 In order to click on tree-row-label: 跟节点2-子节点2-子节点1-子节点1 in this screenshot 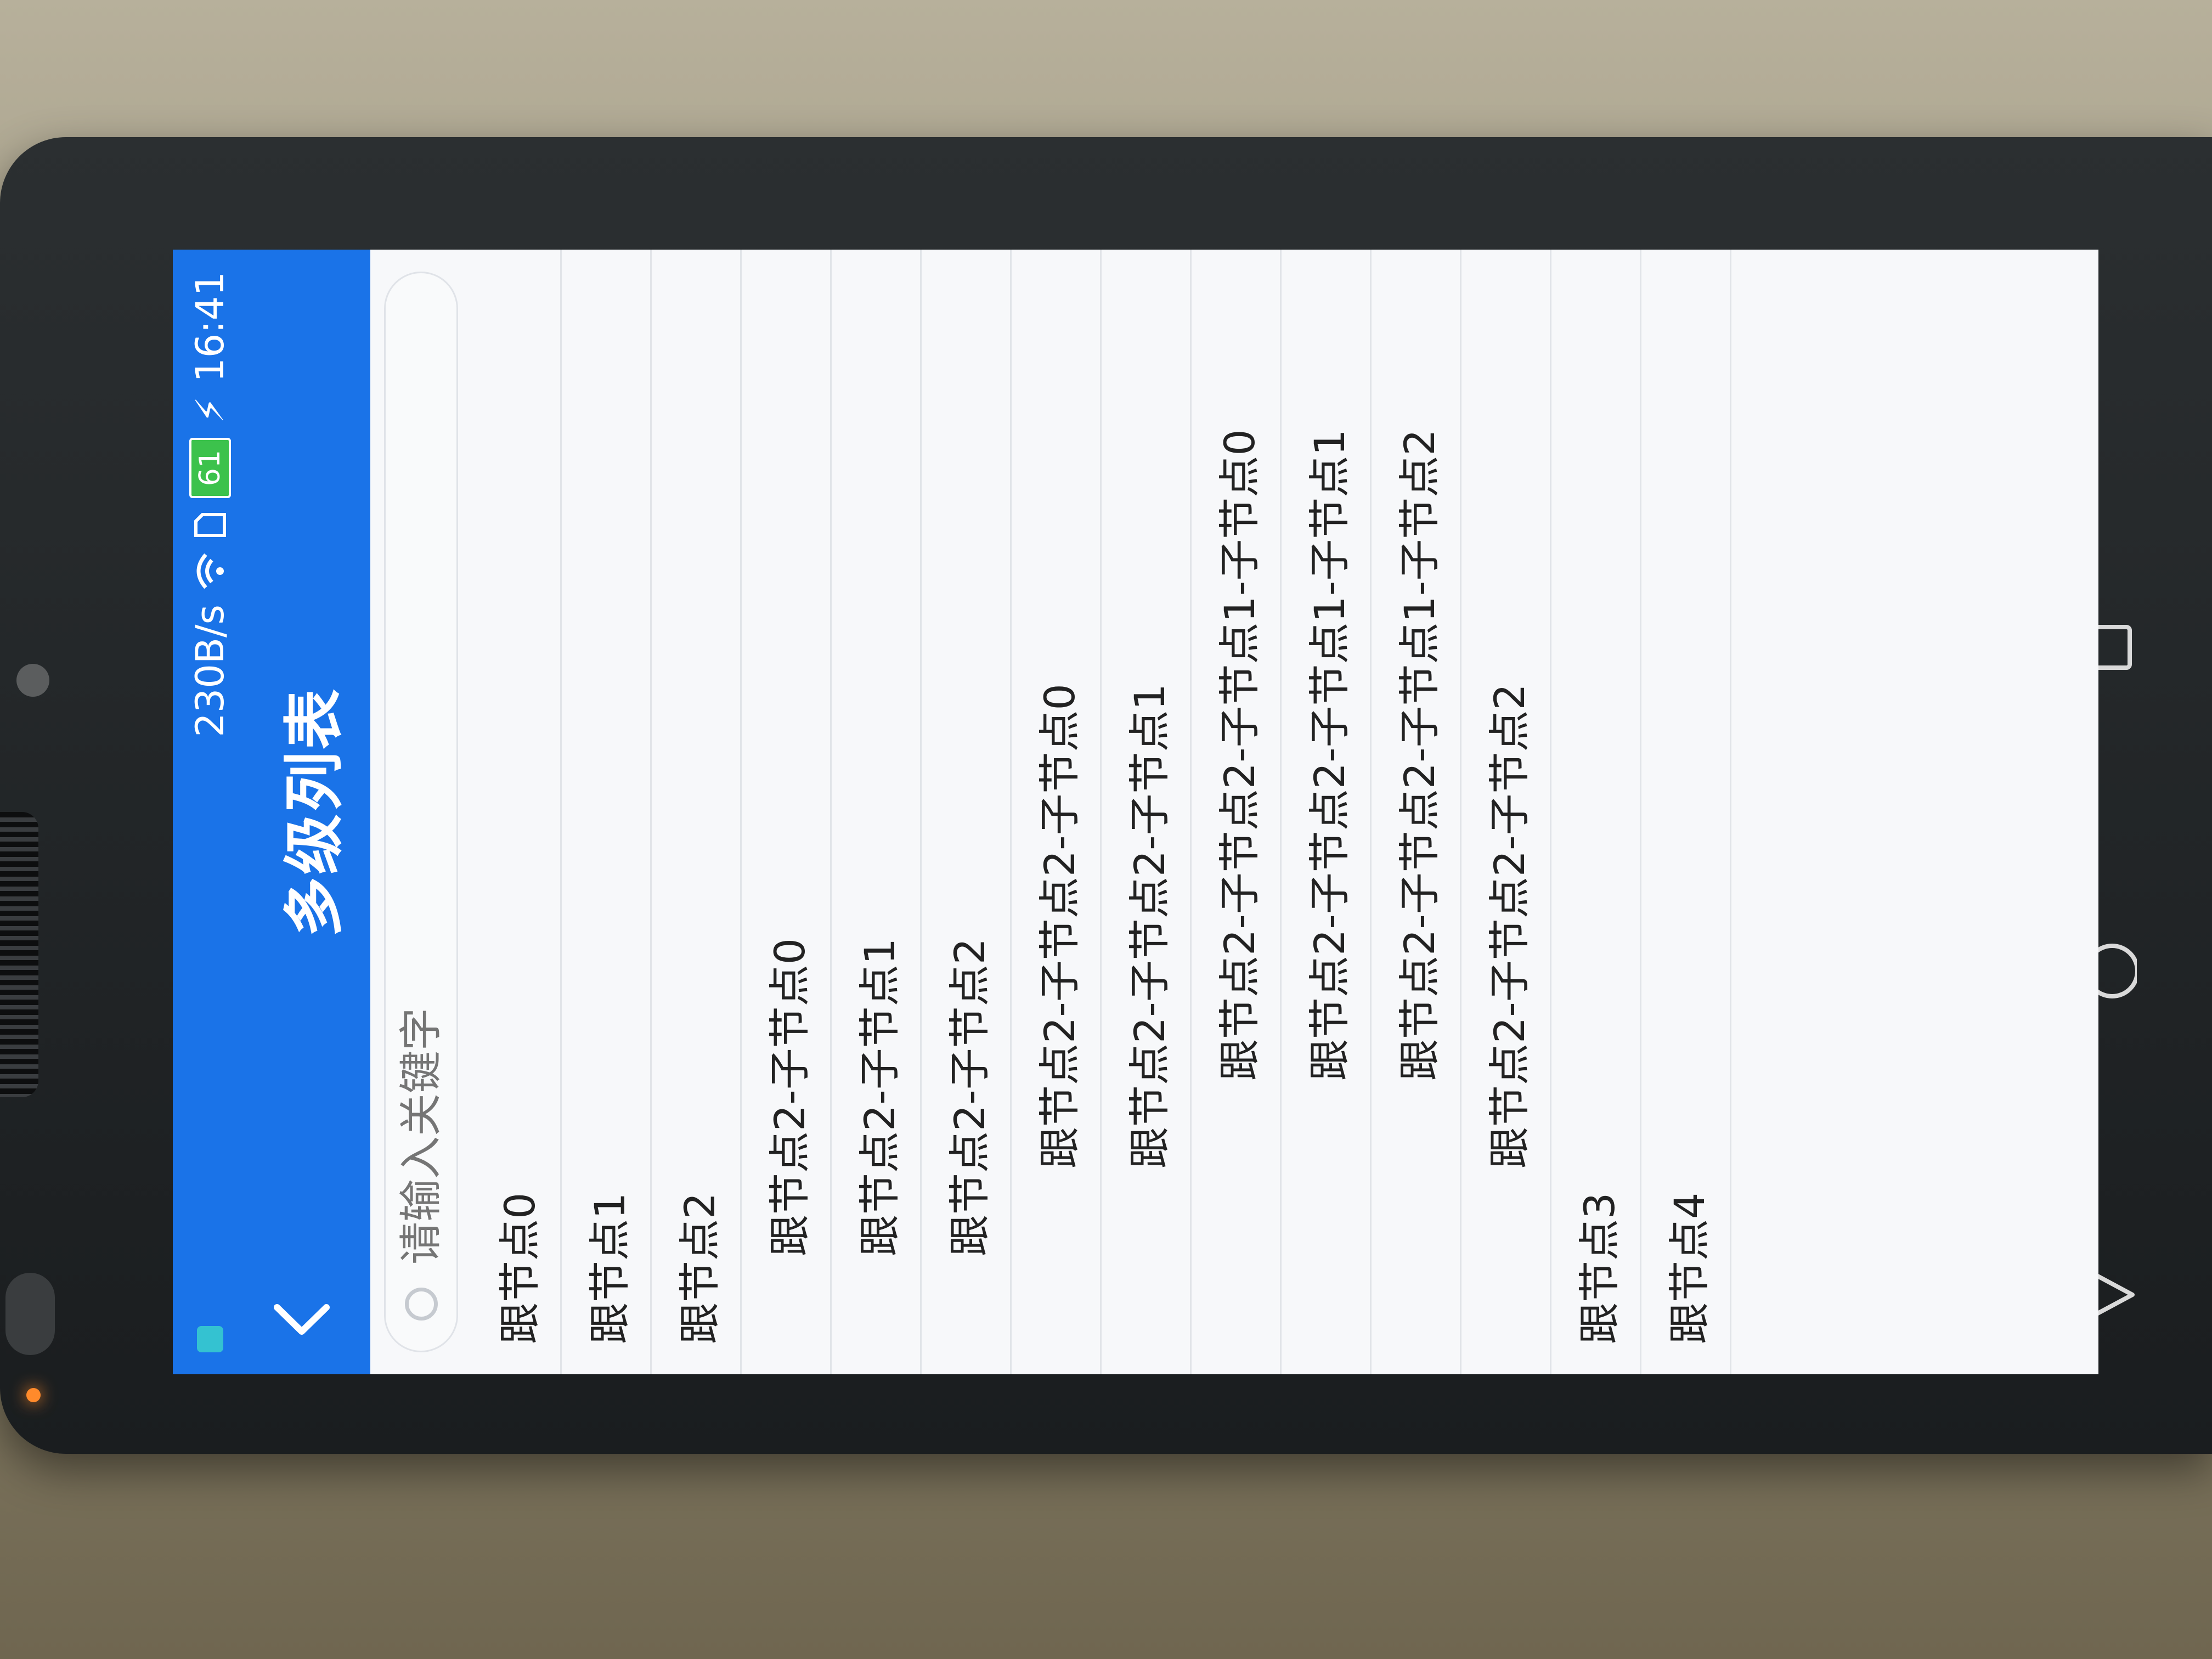, I will do `click(1329, 755)`.